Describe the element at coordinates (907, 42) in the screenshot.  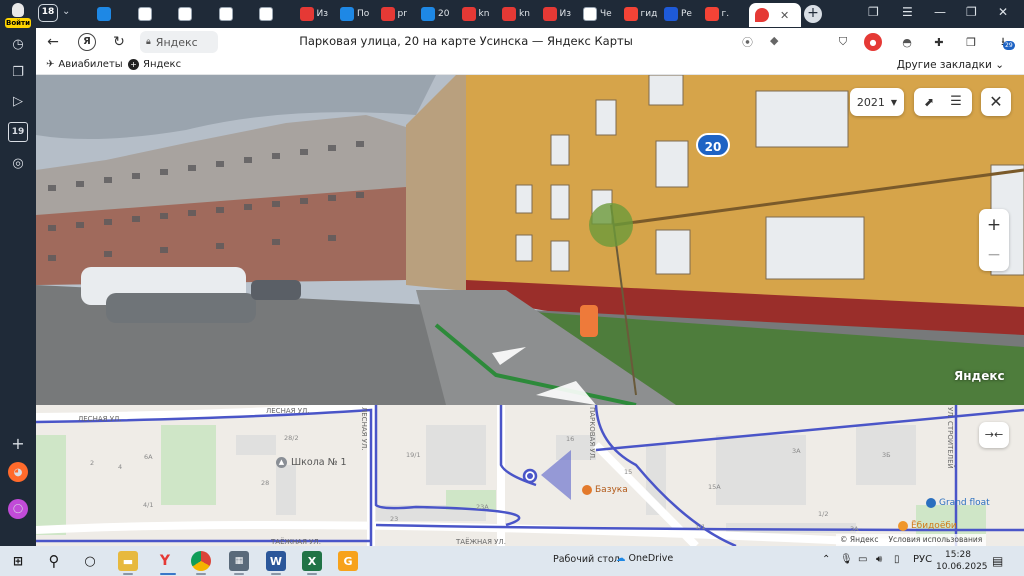
I see `vpn-icon: ◓` at that location.